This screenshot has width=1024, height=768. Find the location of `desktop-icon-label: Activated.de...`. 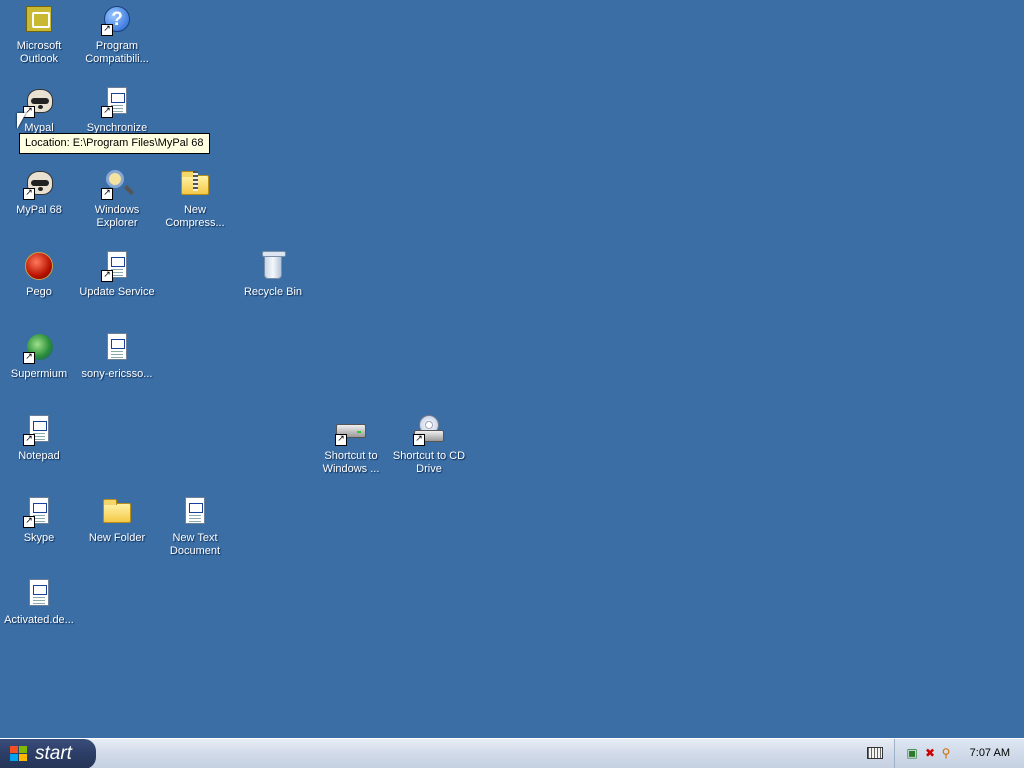

desktop-icon-label: Activated.de... is located at coordinates (39, 620).